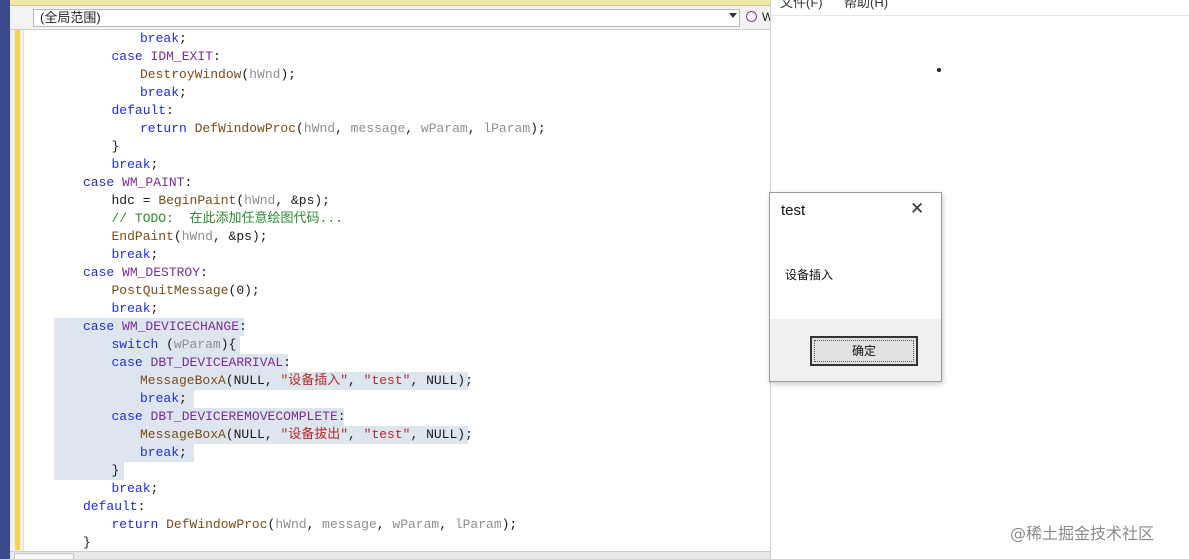 The image size is (1189, 559). What do you see at coordinates (142, 236) in the screenshot?
I see `code-token: EndPaint` at bounding box center [142, 236].